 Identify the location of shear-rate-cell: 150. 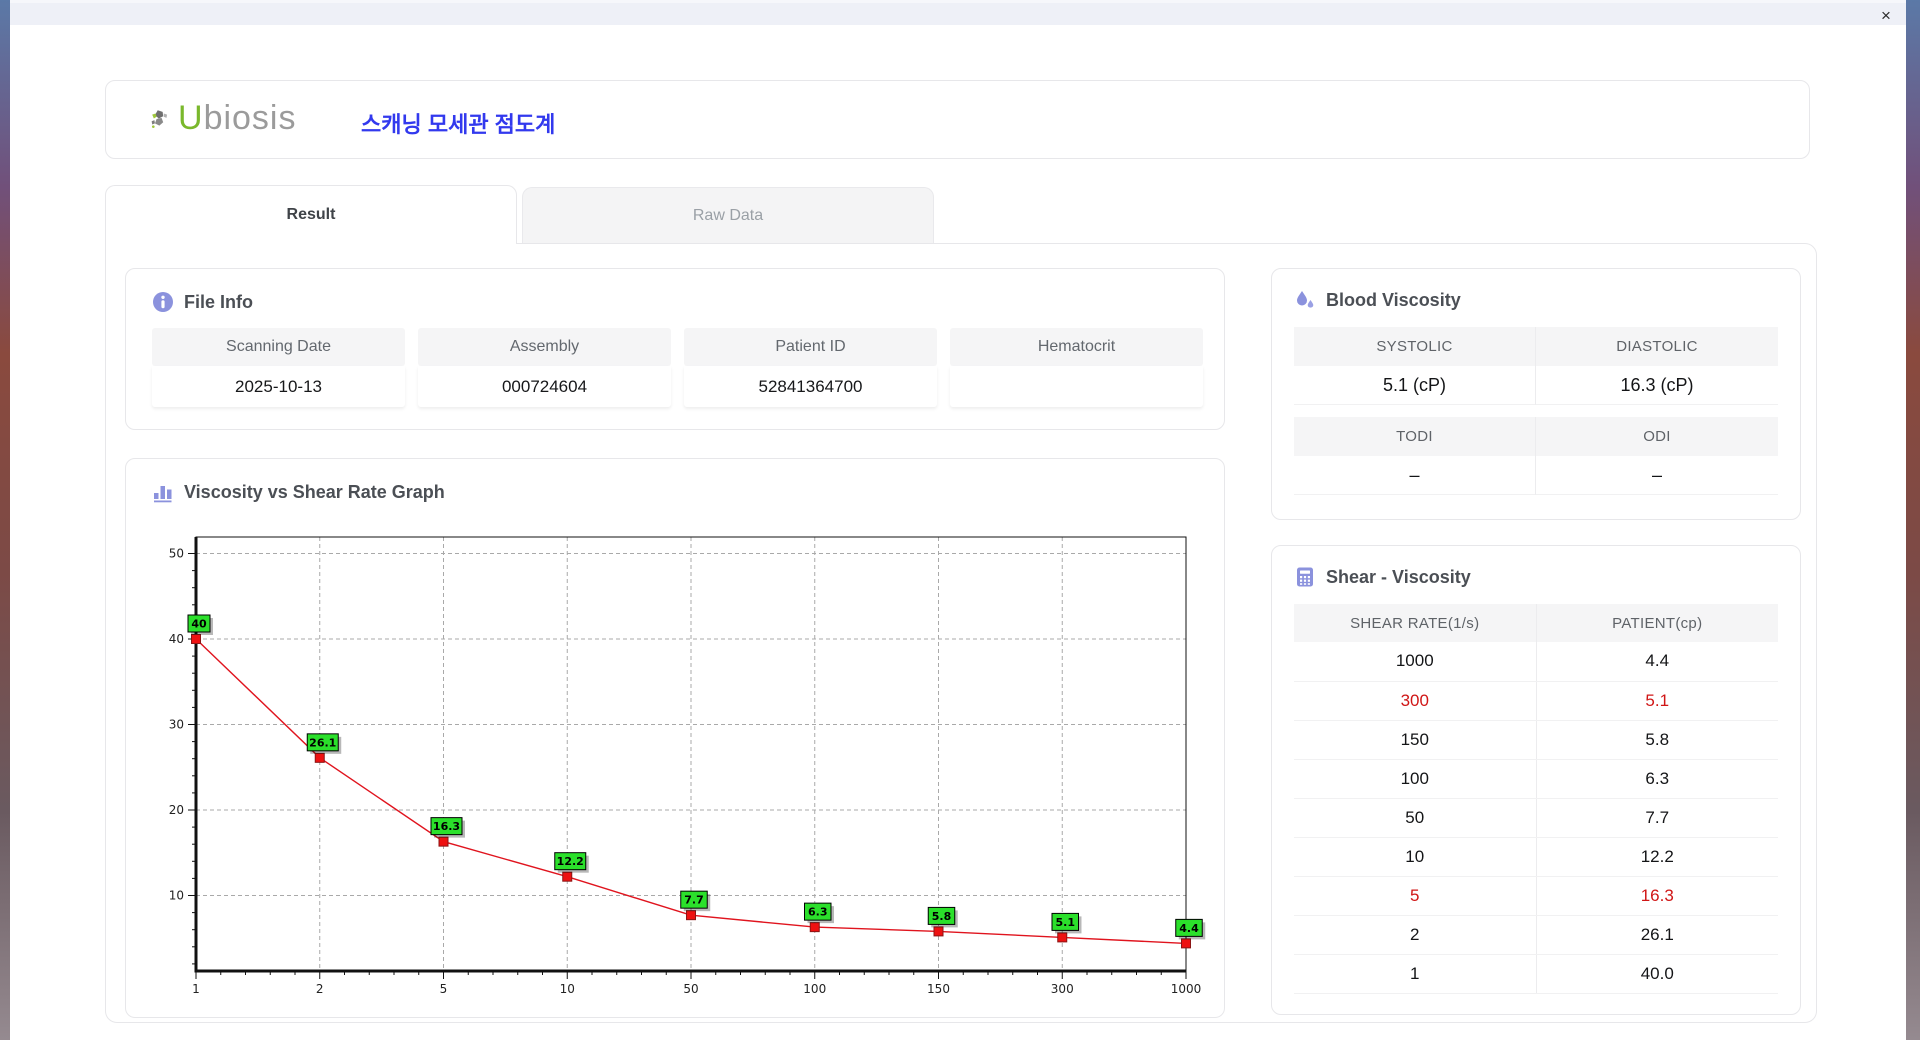
(1415, 740).